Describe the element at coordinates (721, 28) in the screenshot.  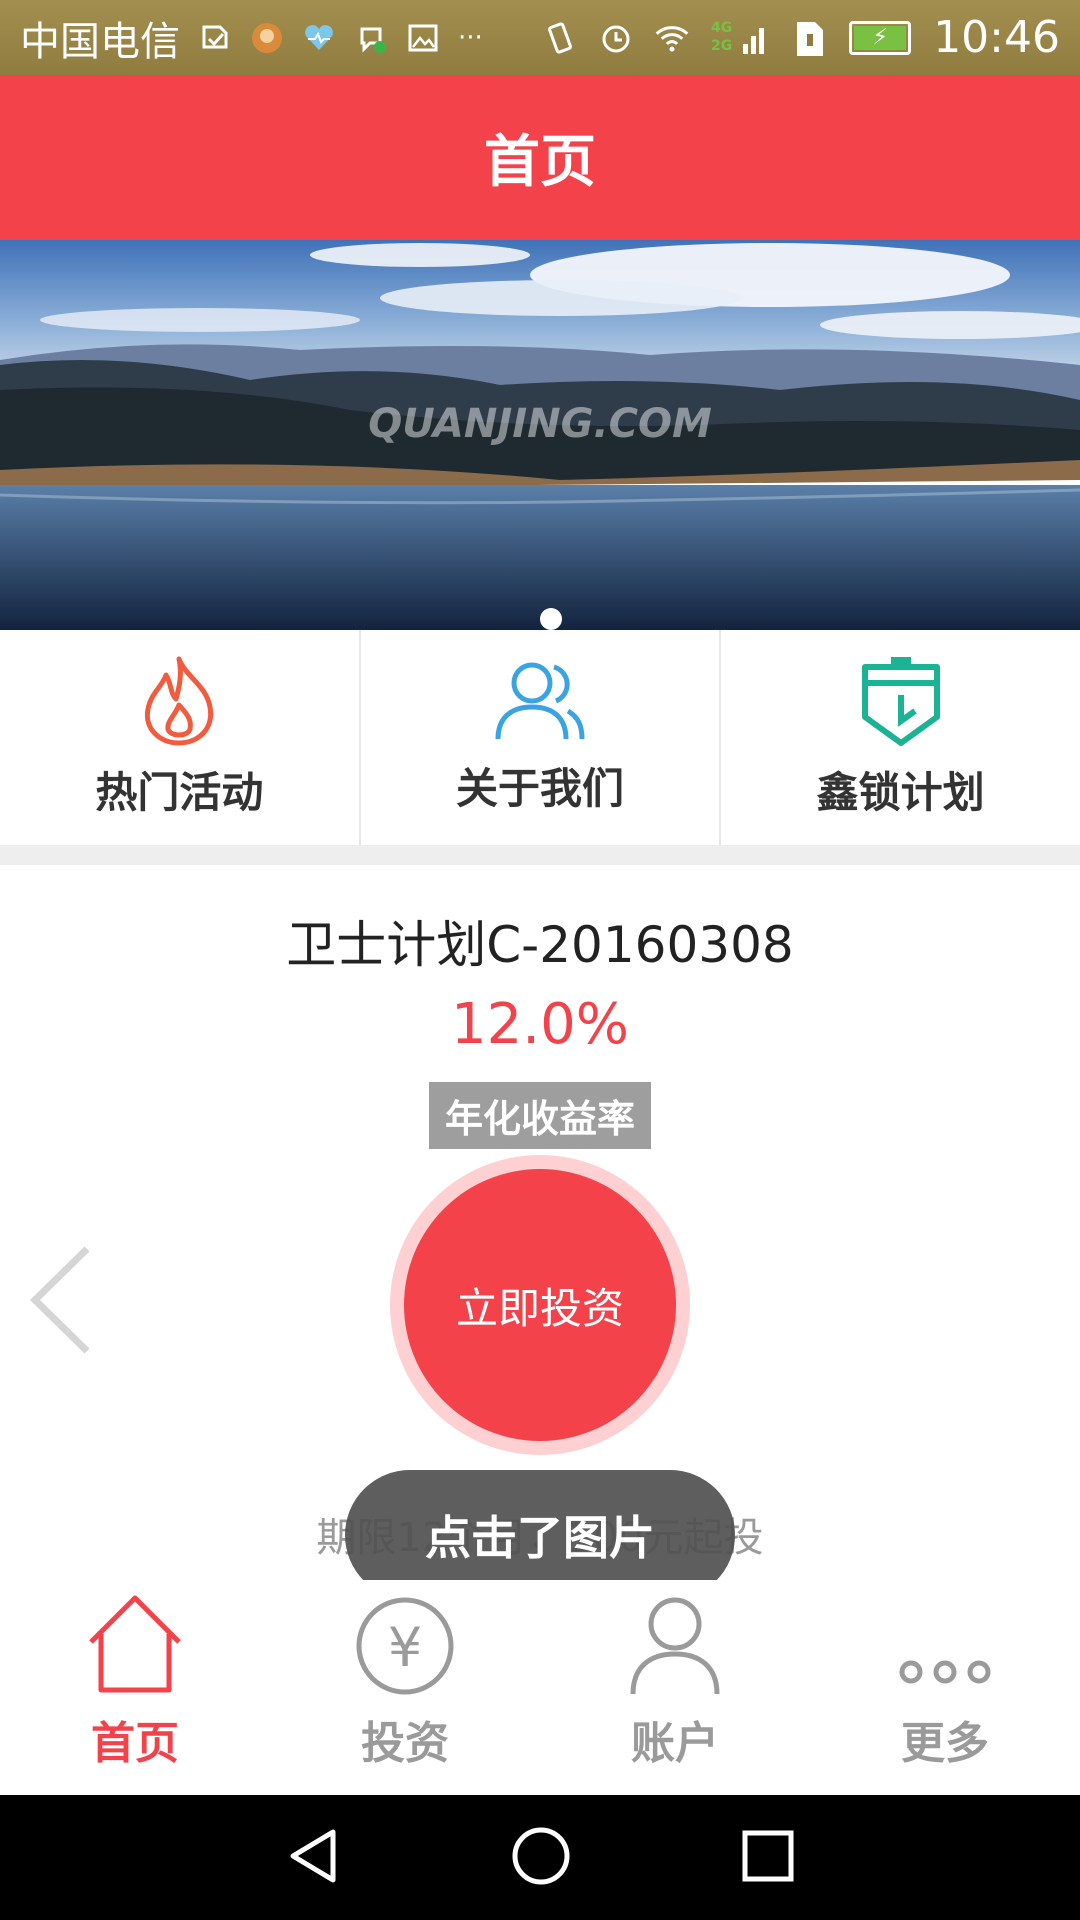
I see `svg-text: 4G` at that location.